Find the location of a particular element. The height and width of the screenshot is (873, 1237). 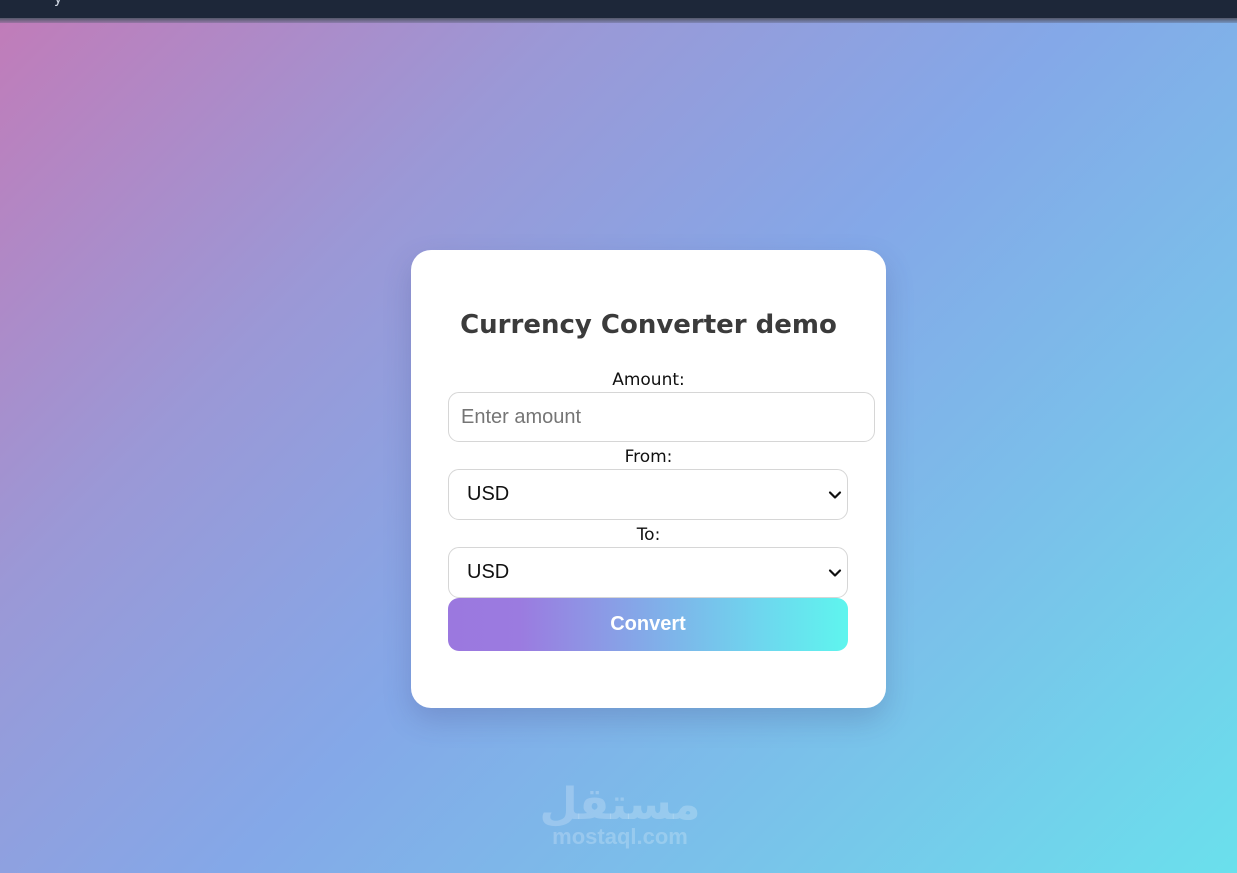

top-bar-shadow is located at coordinates (618, 20).